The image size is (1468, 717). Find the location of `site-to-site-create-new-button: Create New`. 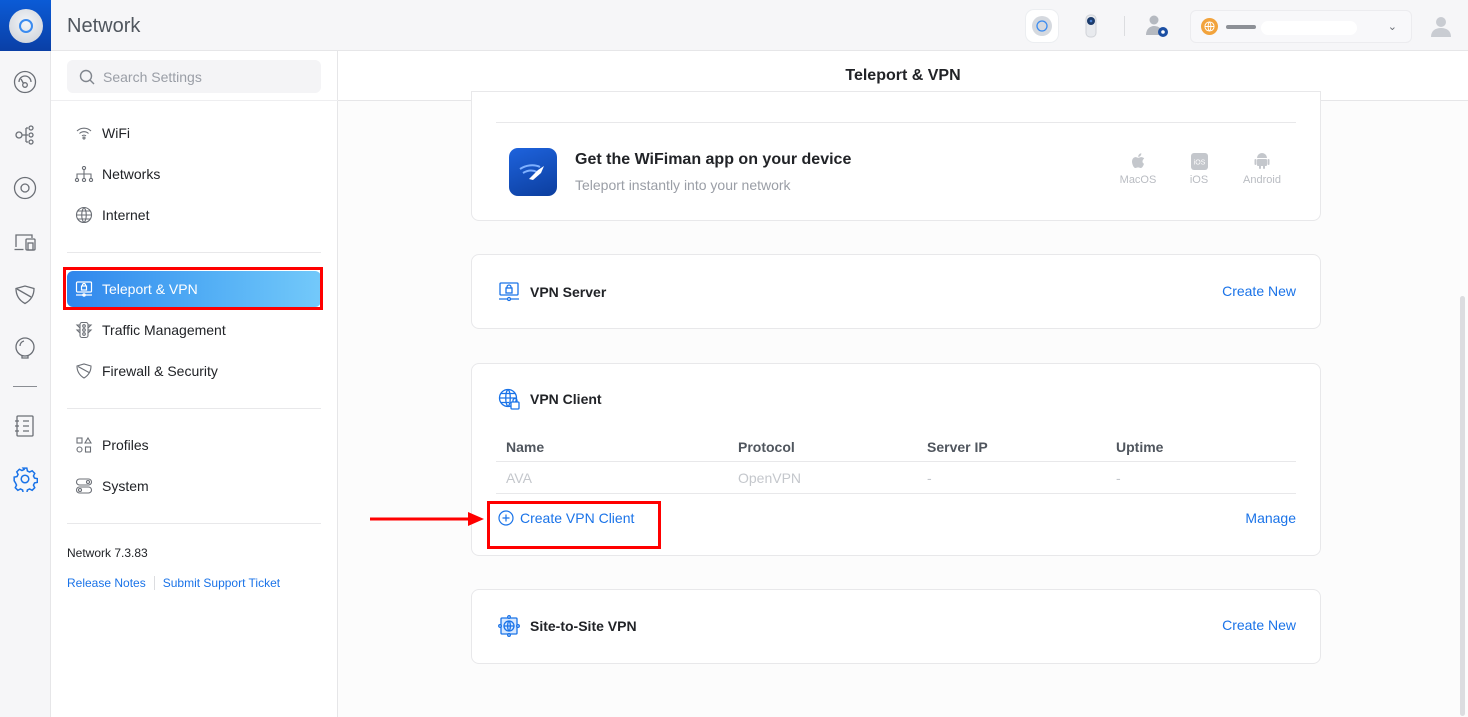

site-to-site-create-new-button: Create New is located at coordinates (1259, 625).